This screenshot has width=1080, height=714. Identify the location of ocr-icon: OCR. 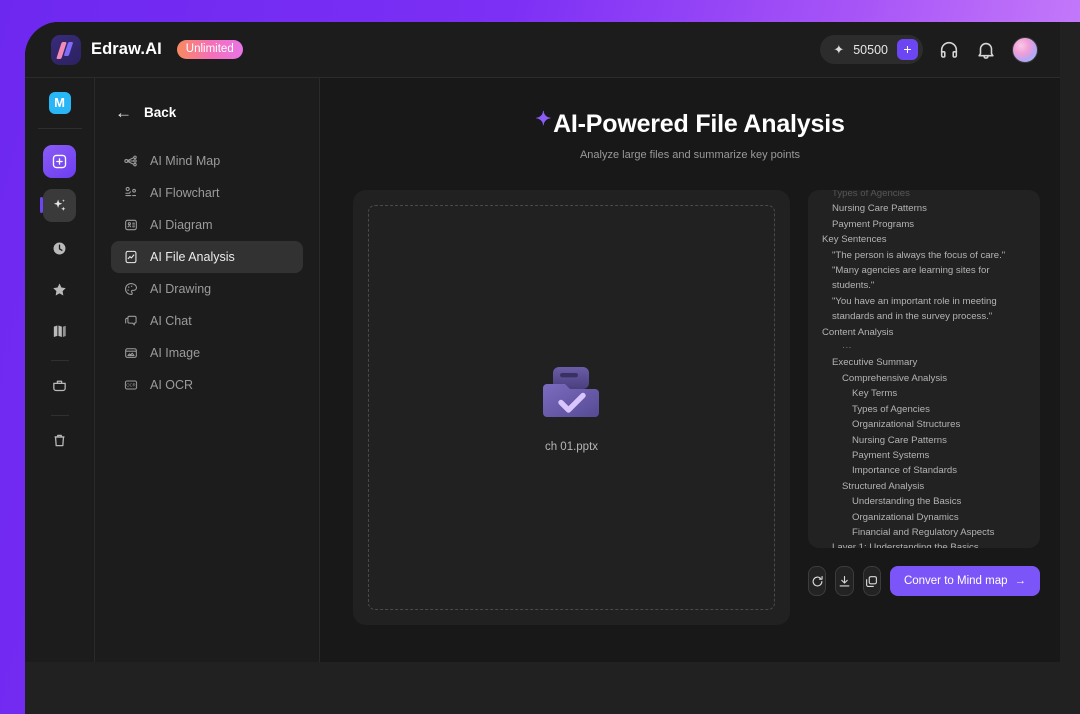
(131, 385).